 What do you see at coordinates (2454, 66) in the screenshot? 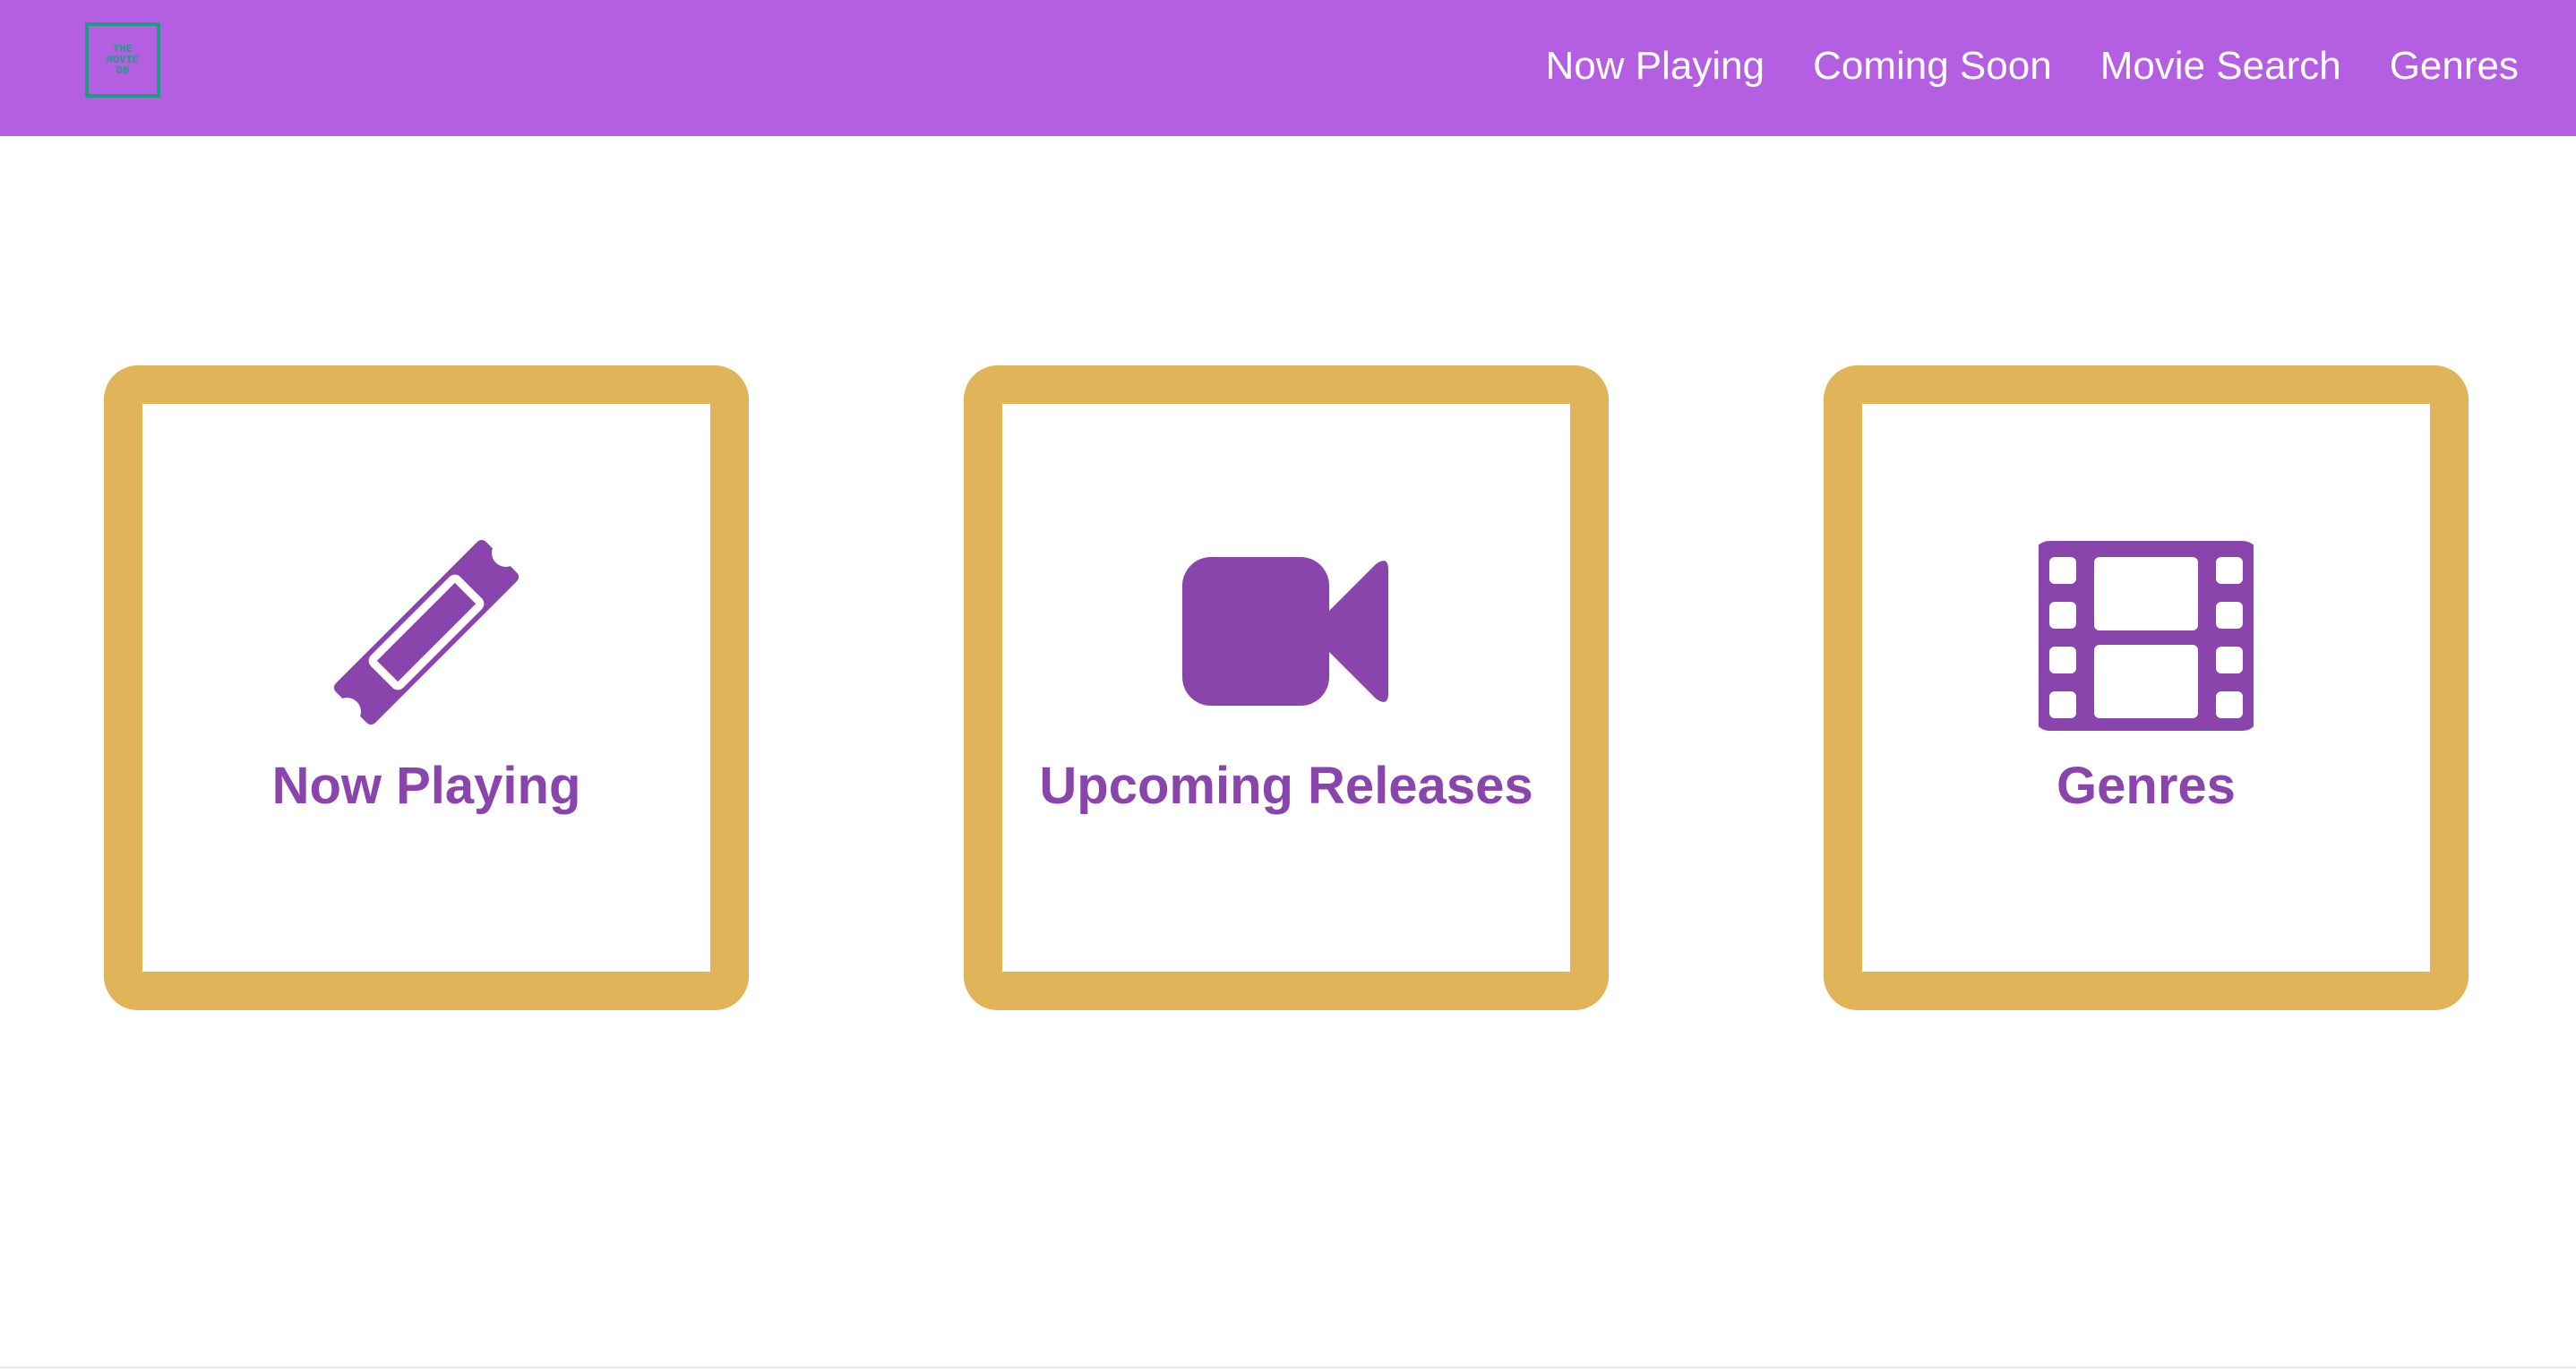
I see `nav-link-genres: Genres` at bounding box center [2454, 66].